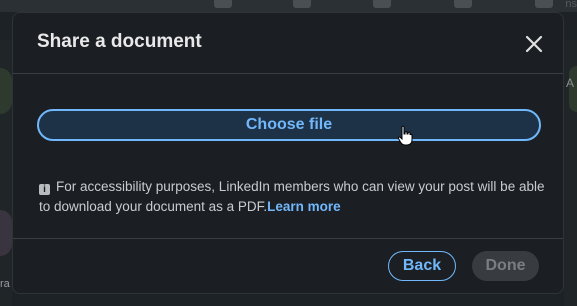 This screenshot has width=577, height=306. I want to click on back-button: Back, so click(422, 266).